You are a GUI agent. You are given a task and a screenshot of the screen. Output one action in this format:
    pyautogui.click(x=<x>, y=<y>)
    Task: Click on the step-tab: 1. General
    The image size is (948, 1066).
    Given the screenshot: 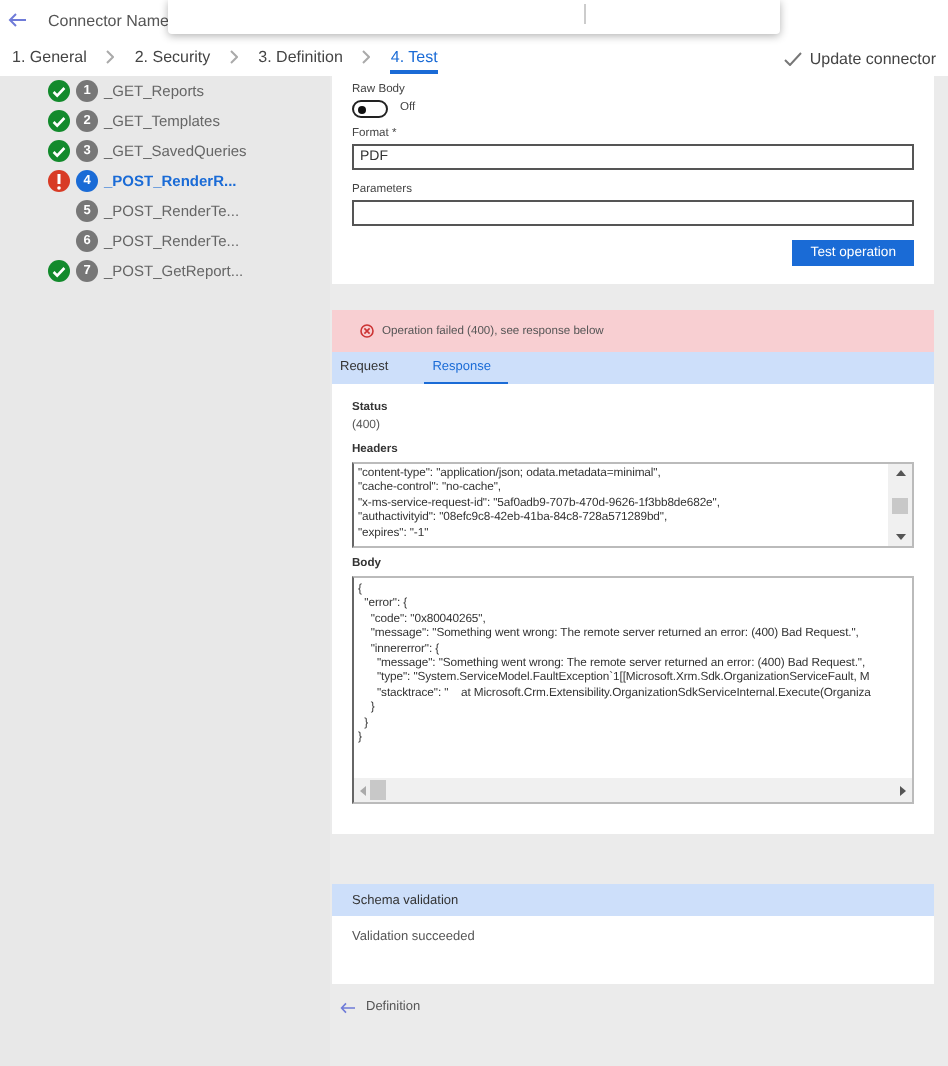 What is the action you would take?
    pyautogui.click(x=49, y=58)
    